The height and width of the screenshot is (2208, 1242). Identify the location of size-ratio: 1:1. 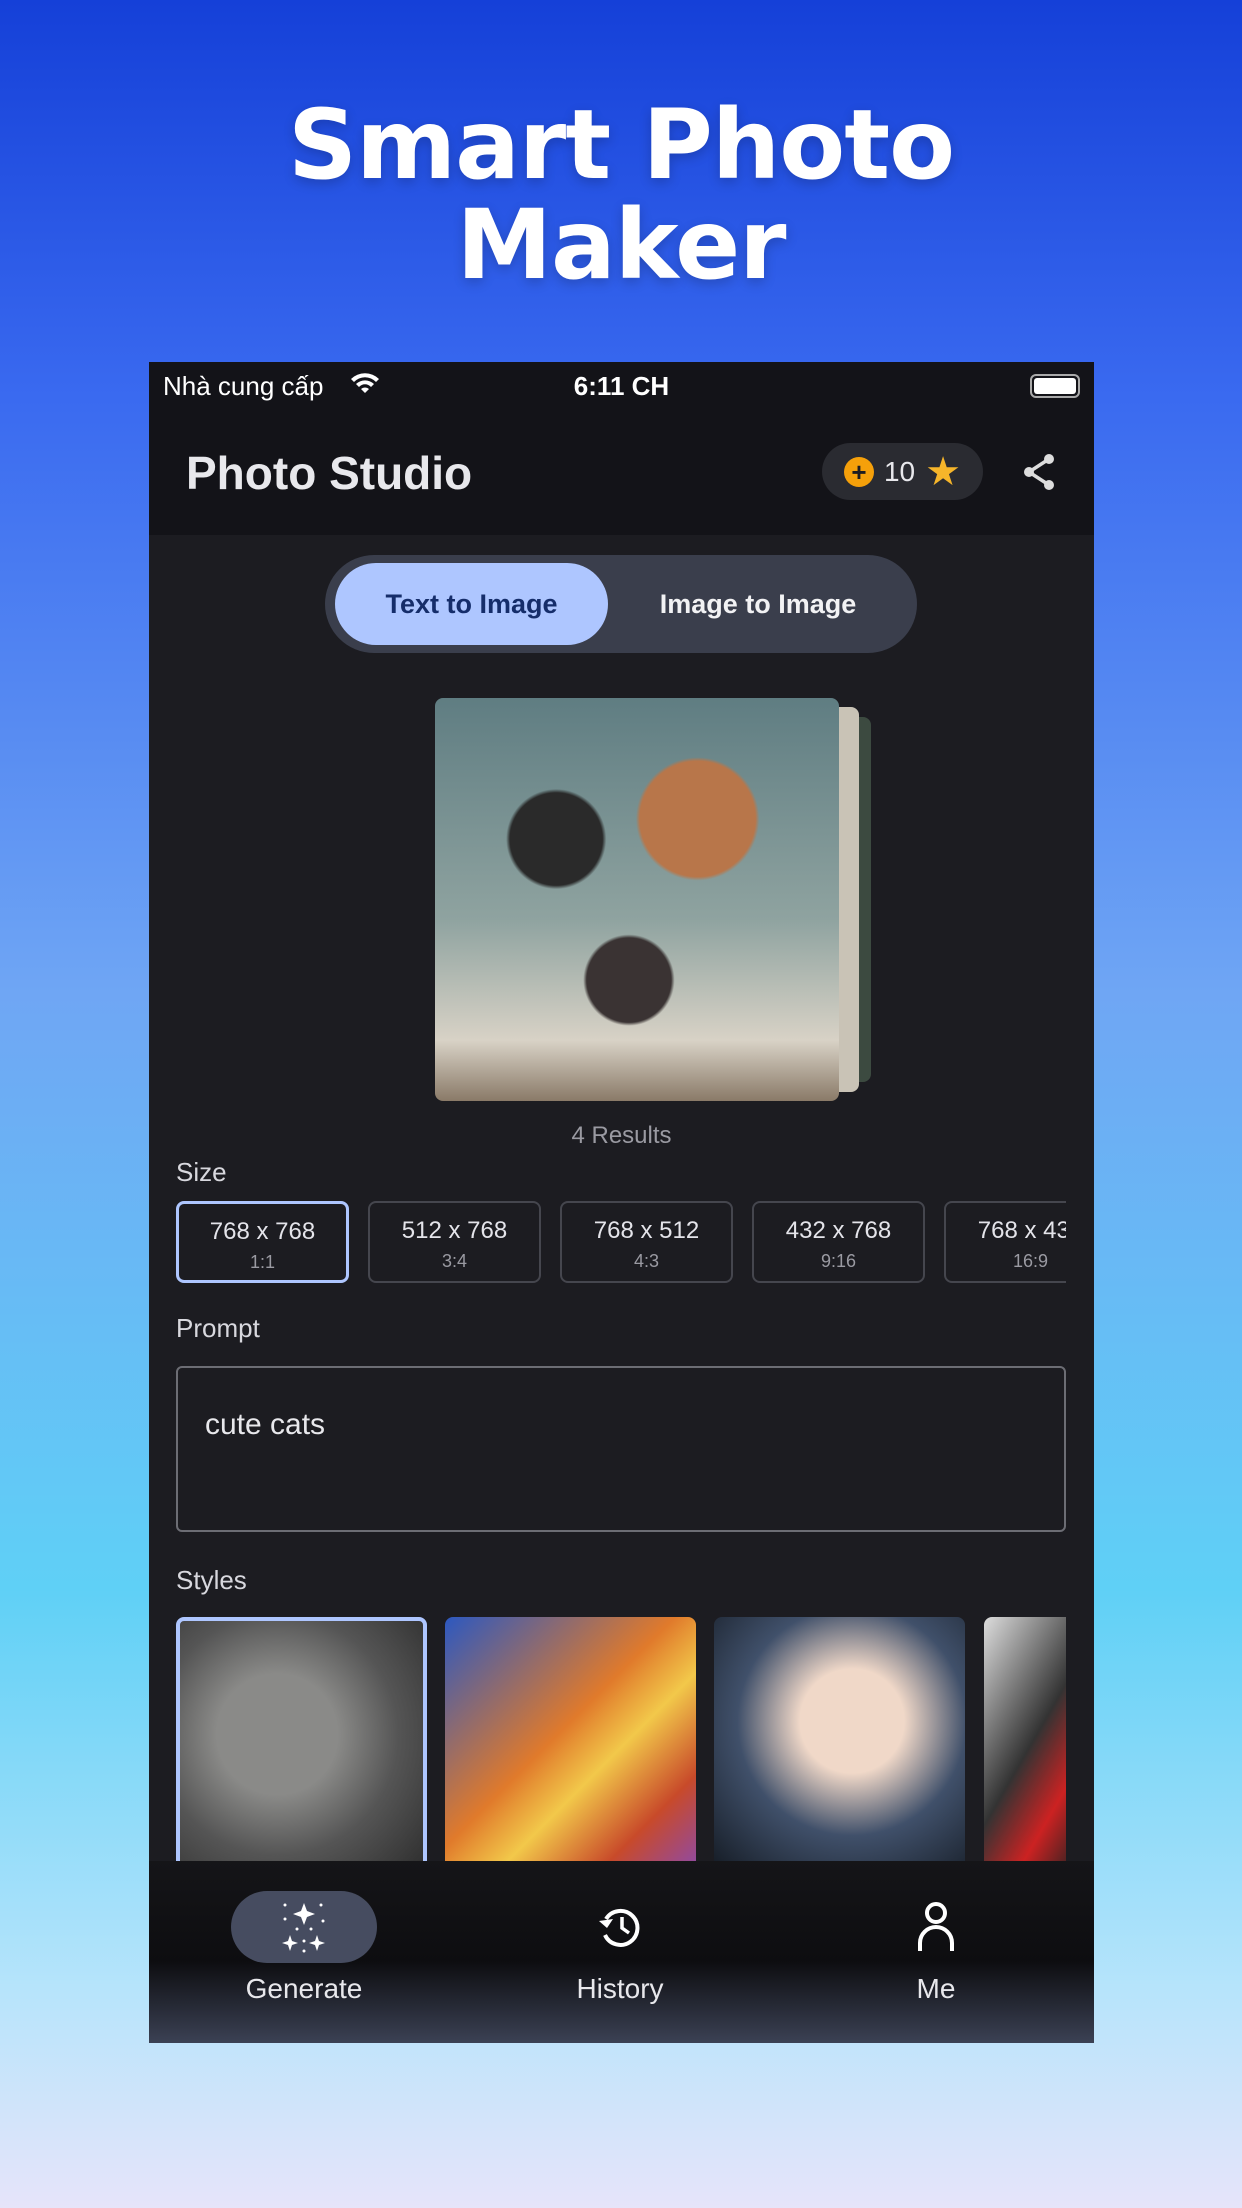
(262, 1262).